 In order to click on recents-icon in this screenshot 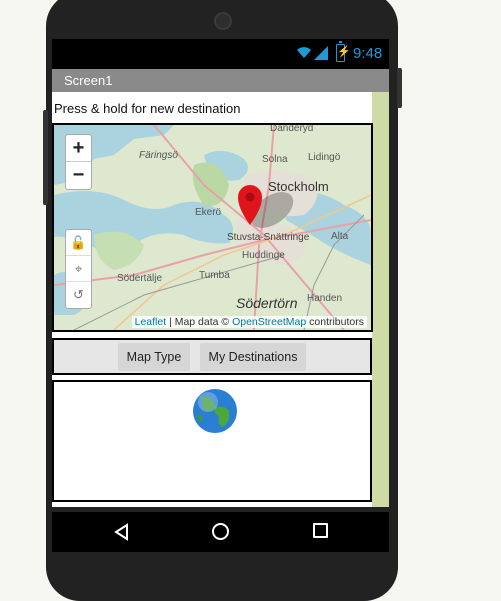, I will do `click(320, 530)`.